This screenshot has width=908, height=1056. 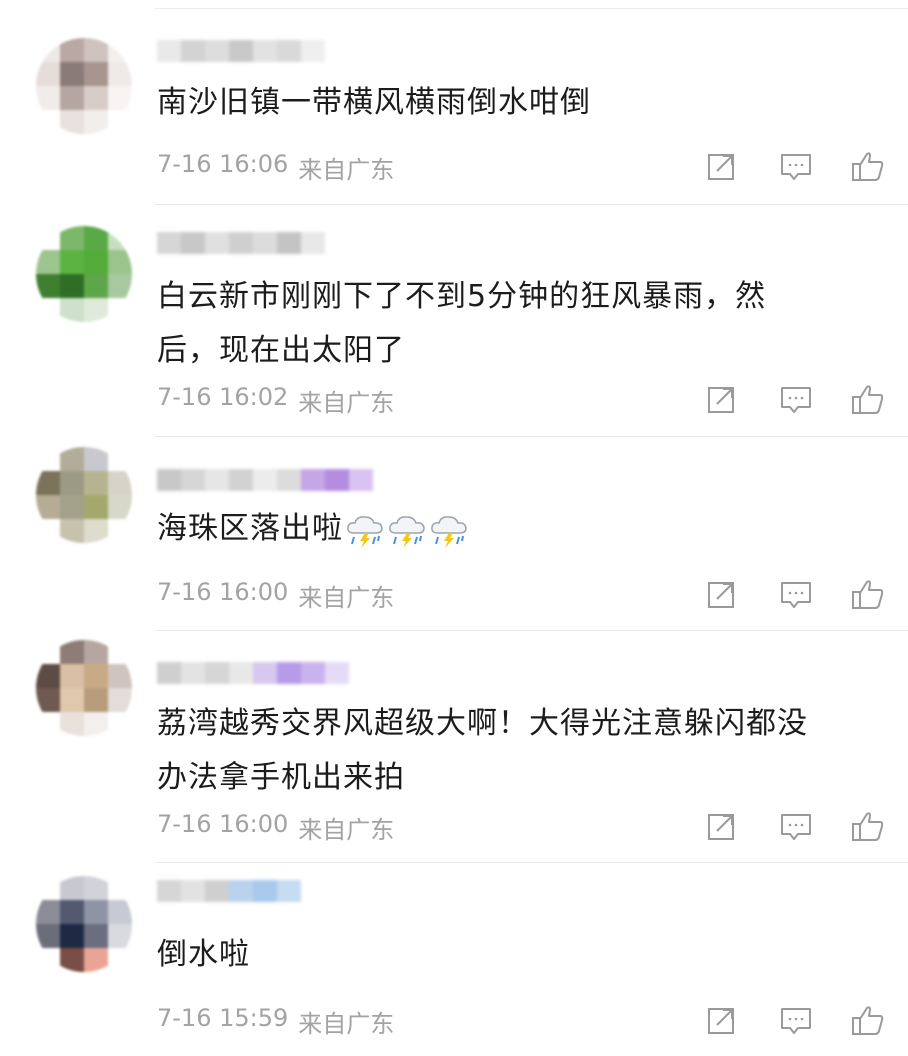 What do you see at coordinates (517, 955) in the screenshot?
I see `comment-text: 倒水啦` at bounding box center [517, 955].